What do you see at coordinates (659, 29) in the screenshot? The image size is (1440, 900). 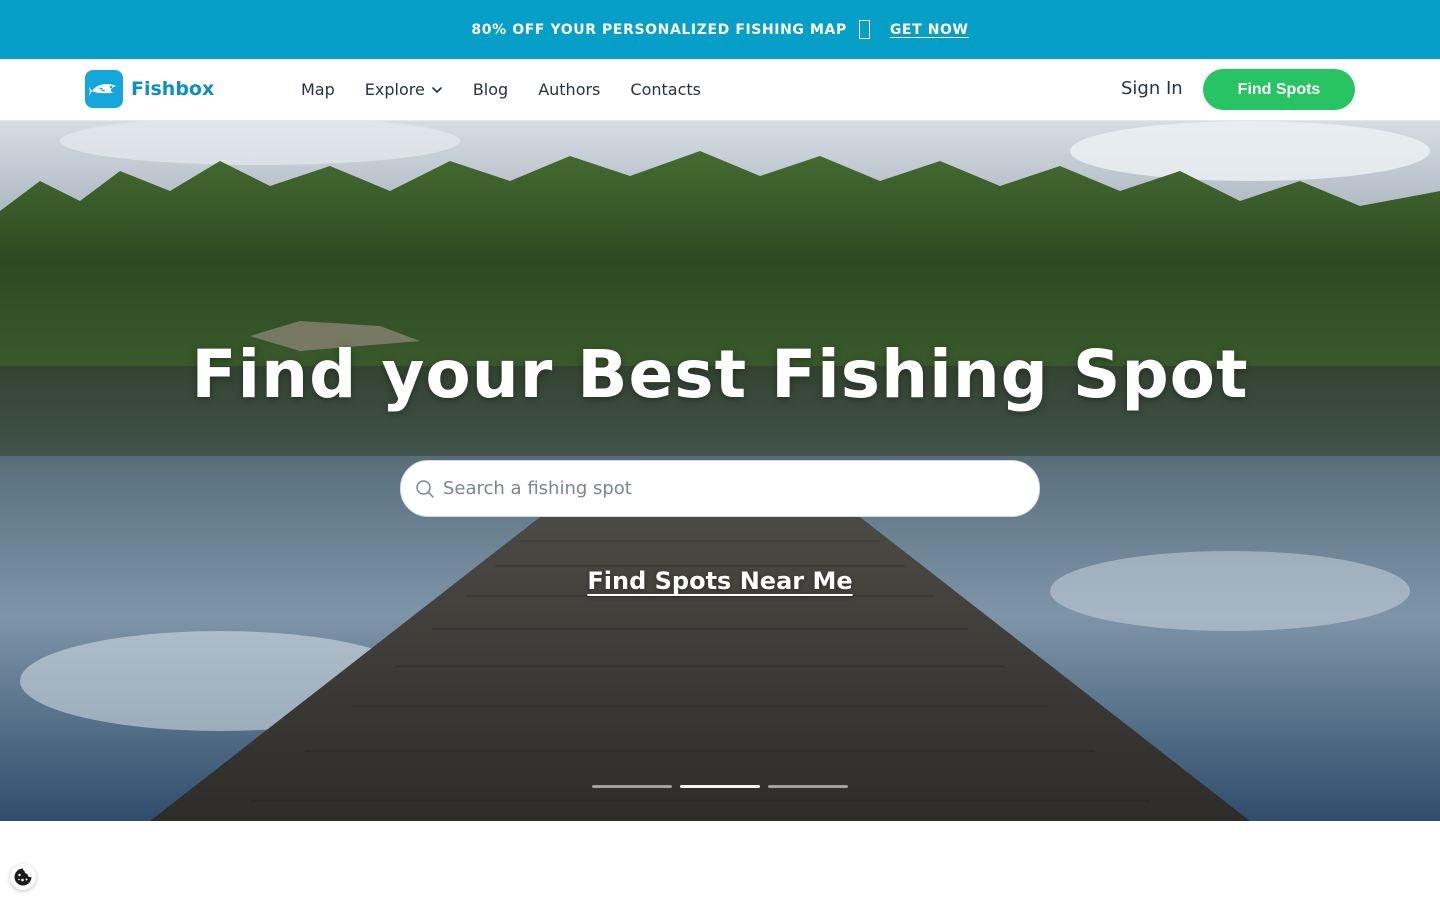 I see `promo-text: 80% OFF YOUR PERSONALIZED FISHING MAP` at bounding box center [659, 29].